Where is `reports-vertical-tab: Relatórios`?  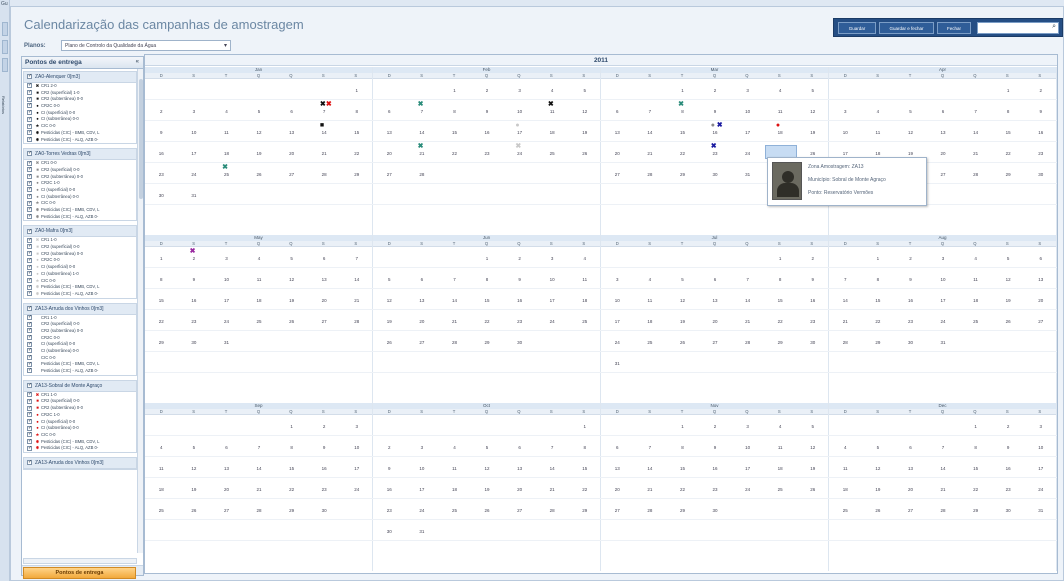 reports-vertical-tab: Relatórios is located at coordinates (3, 105).